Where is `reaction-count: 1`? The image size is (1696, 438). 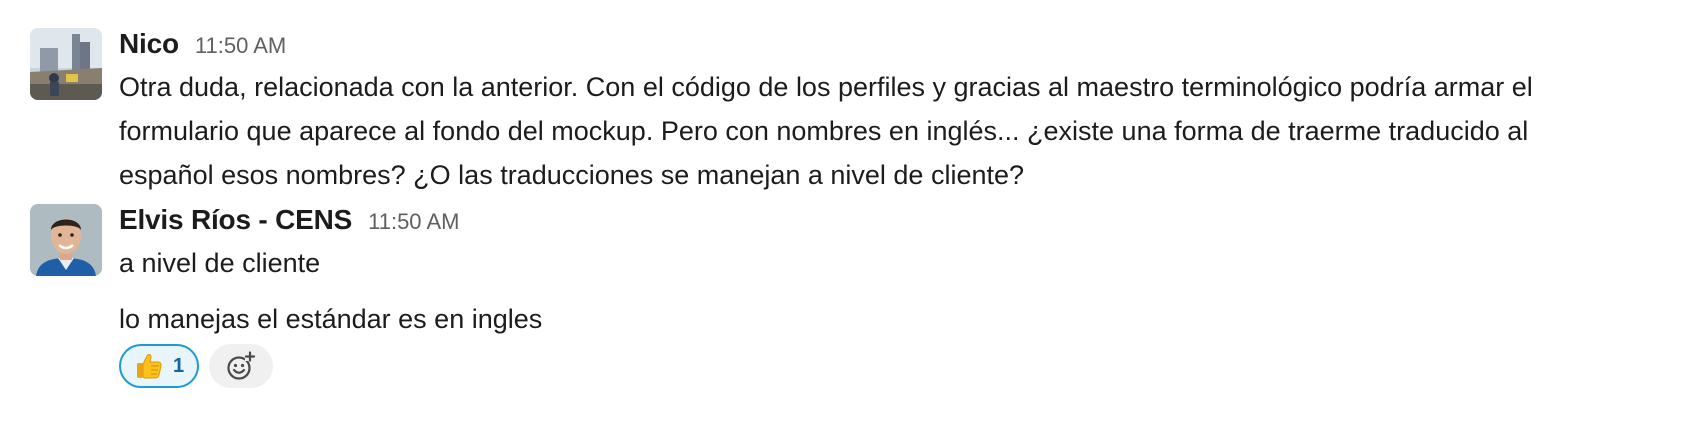 reaction-count: 1 is located at coordinates (178, 365).